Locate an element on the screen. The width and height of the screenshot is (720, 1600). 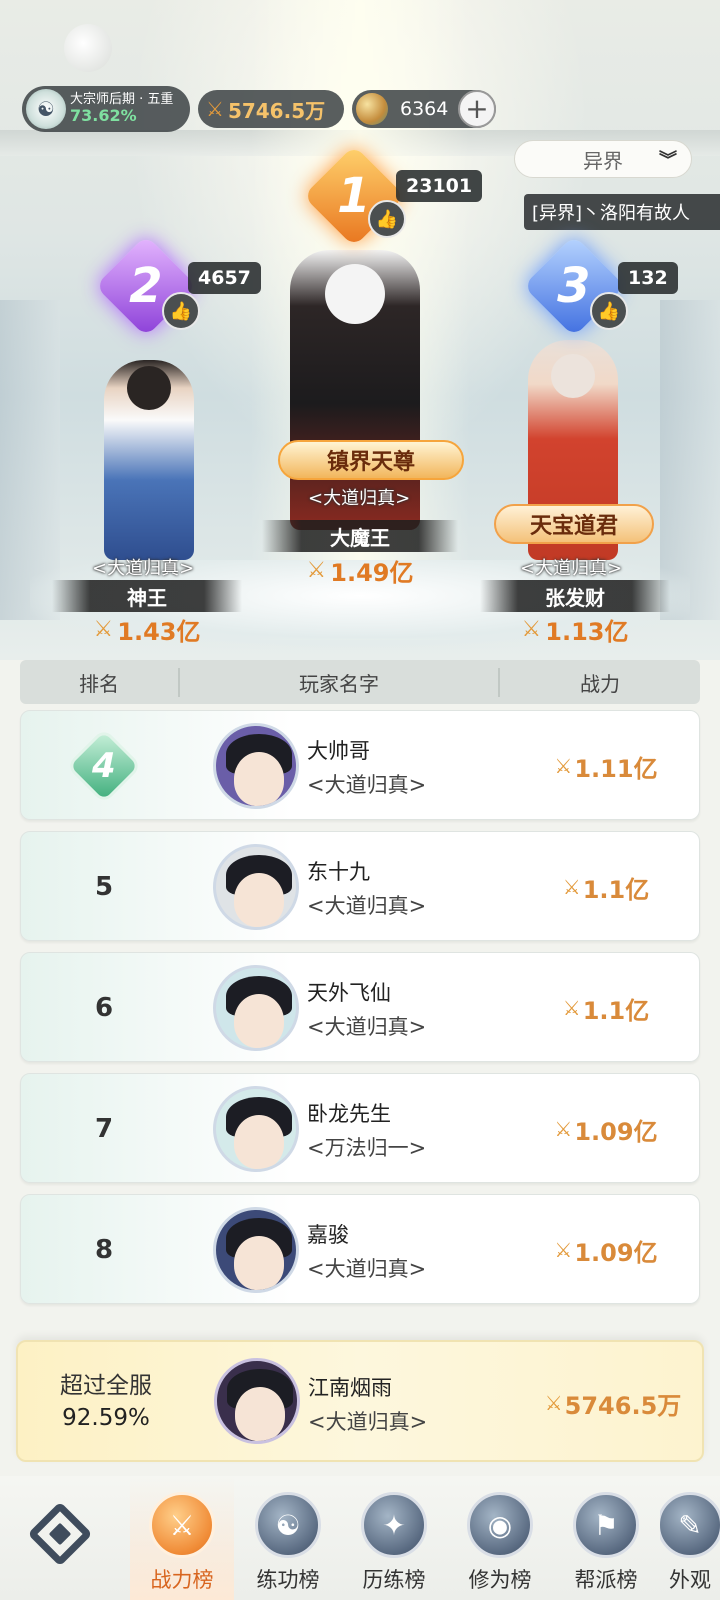
exceed-percent: 92.59% is located at coordinates (106, 1418).